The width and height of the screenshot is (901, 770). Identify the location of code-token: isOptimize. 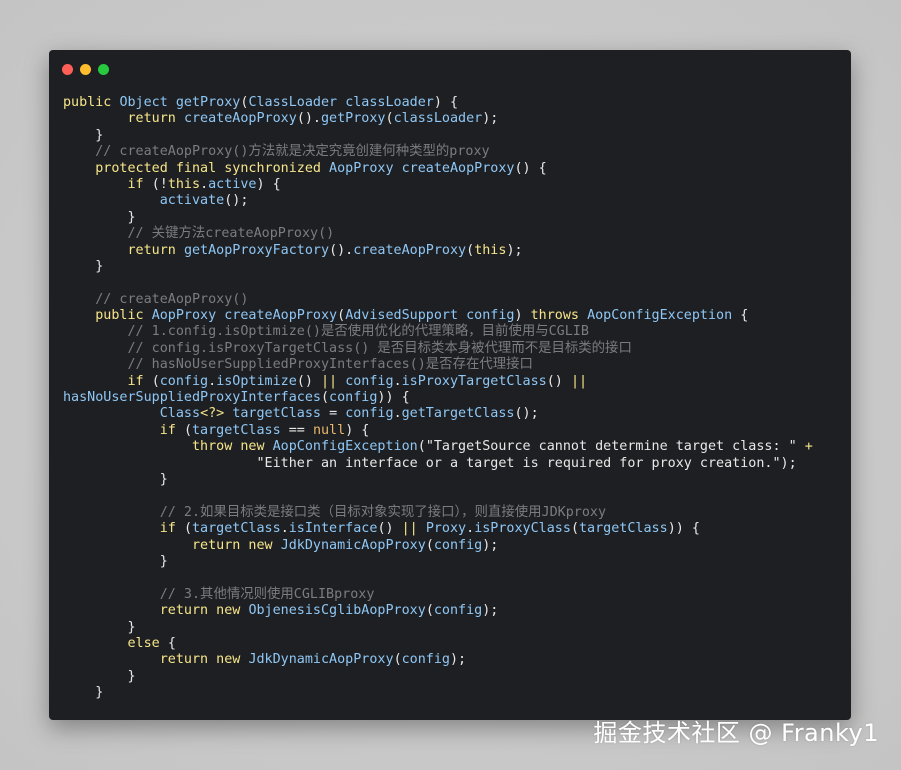
(256, 381).